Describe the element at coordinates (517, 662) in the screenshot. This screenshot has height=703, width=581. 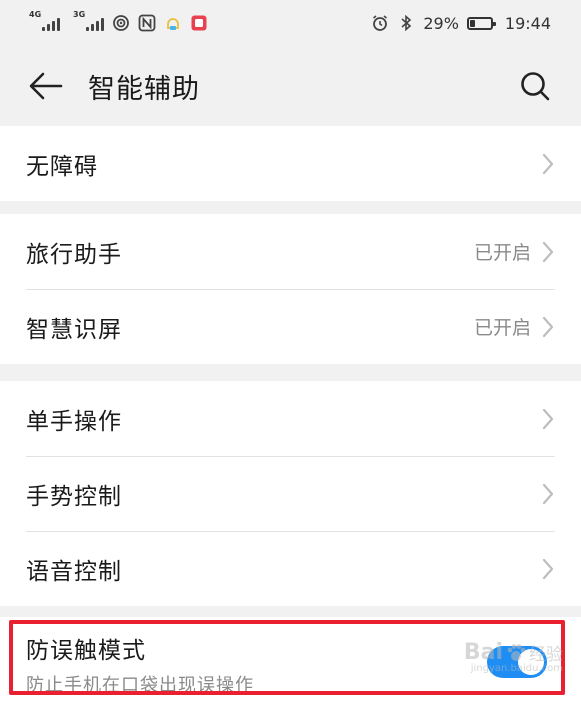
I see `pocket-mode-toggle` at that location.